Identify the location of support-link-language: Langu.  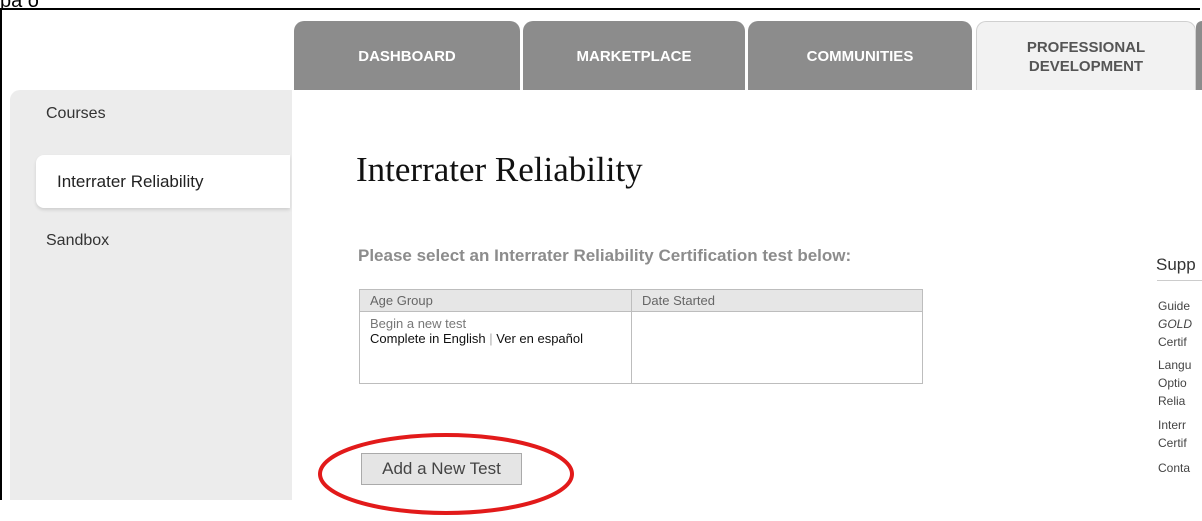
(1174, 365).